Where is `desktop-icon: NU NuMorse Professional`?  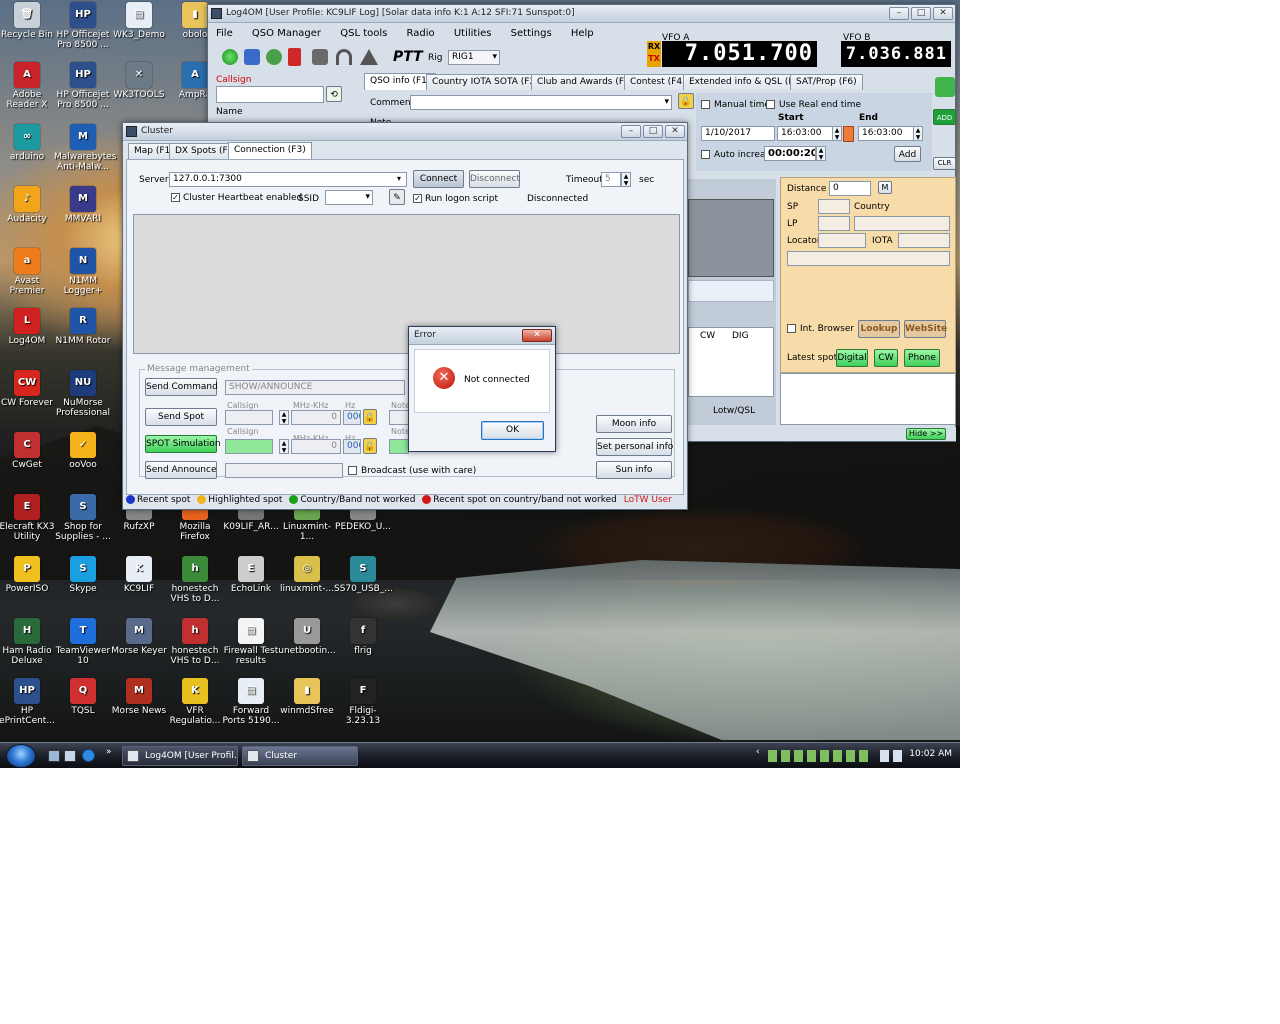
desktop-icon: NU NuMorse Professional is located at coordinates (83, 394).